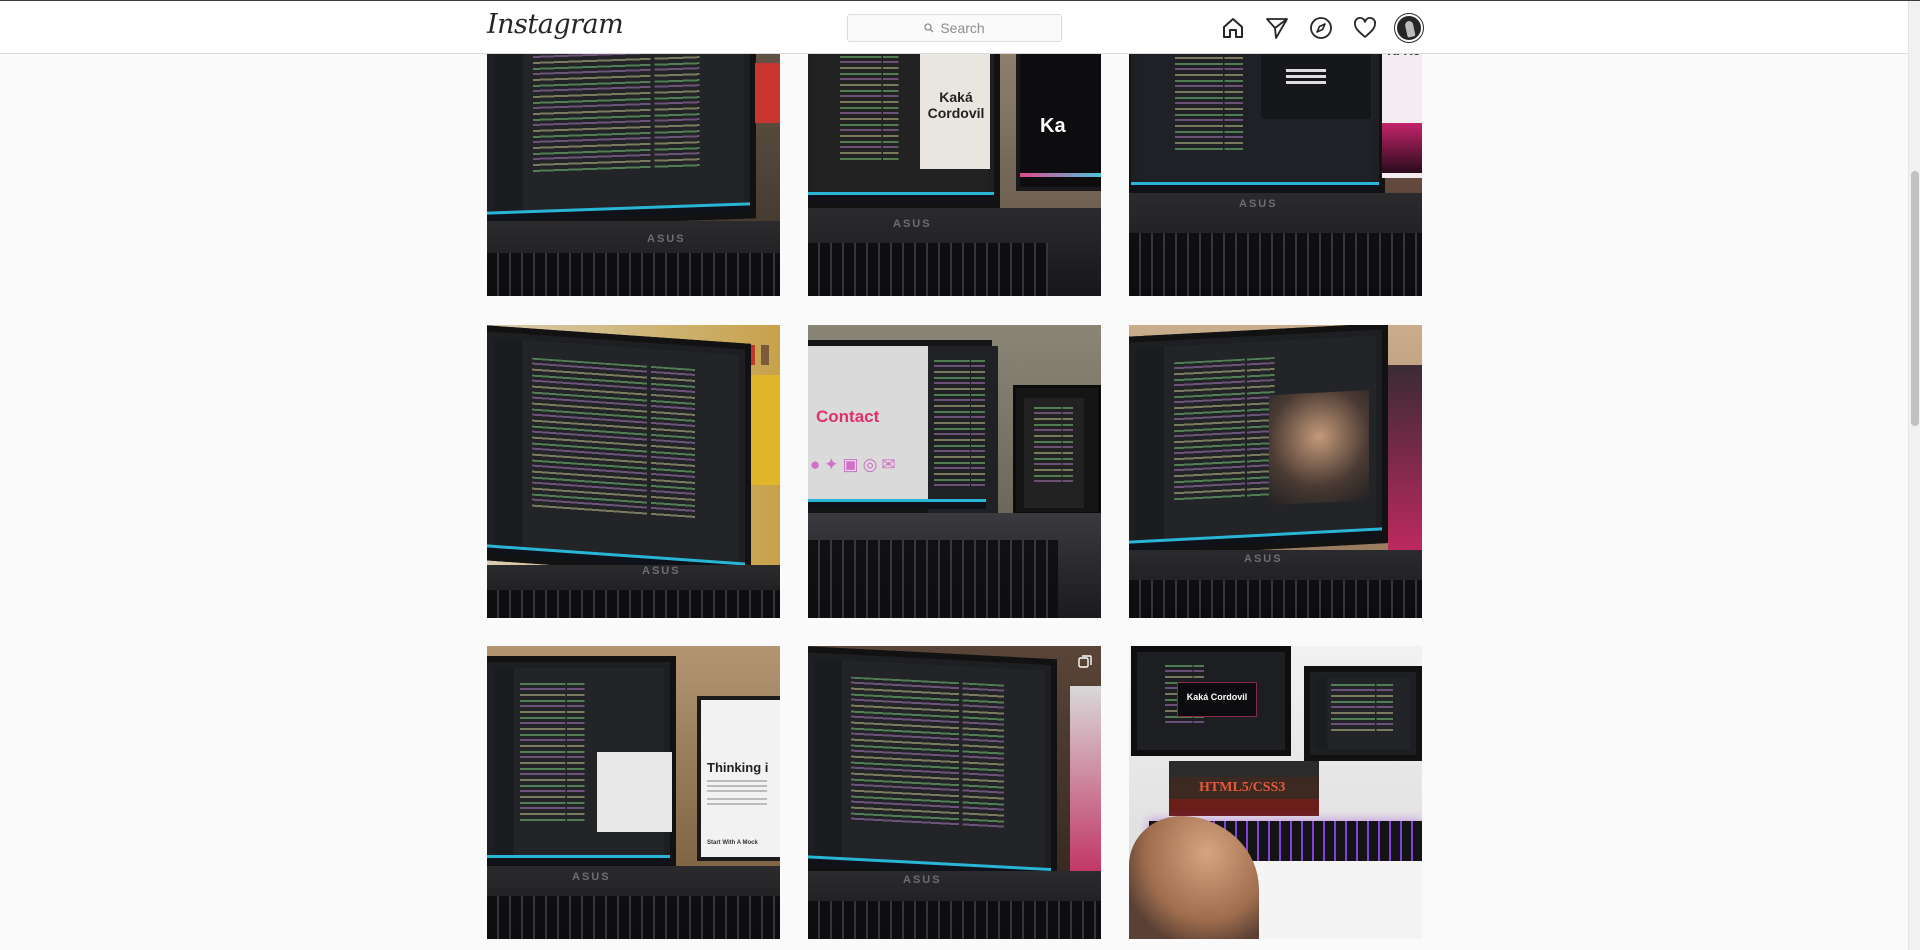  Describe the element at coordinates (855, 464) in the screenshot. I see `social-icons-on-screen: ●✦▣◎✉` at that location.